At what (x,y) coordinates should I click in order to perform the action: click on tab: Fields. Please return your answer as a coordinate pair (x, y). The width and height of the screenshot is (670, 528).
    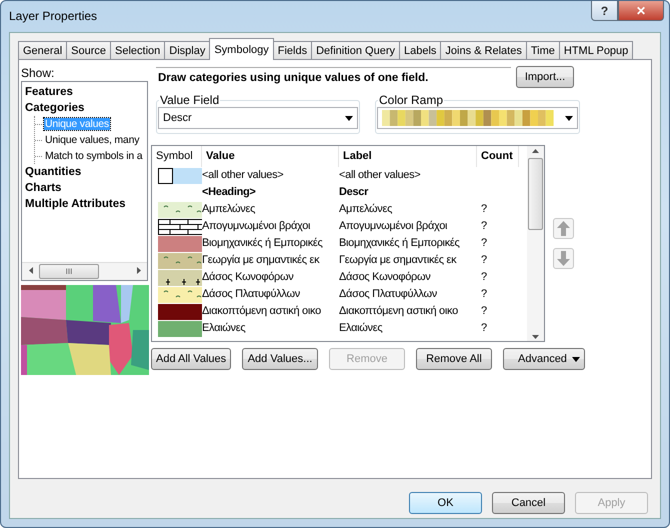
    Looking at the image, I should click on (292, 50).